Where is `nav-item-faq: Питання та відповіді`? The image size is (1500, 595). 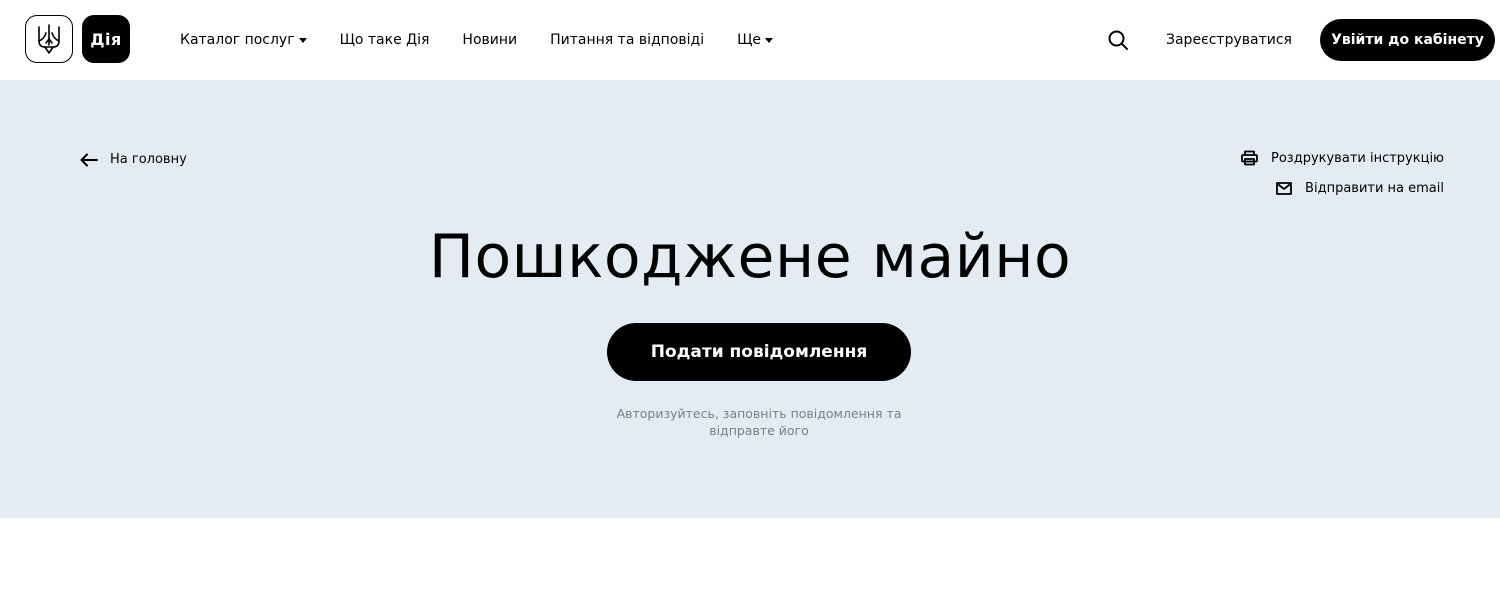
nav-item-faq: Питання та відповіді is located at coordinates (627, 40).